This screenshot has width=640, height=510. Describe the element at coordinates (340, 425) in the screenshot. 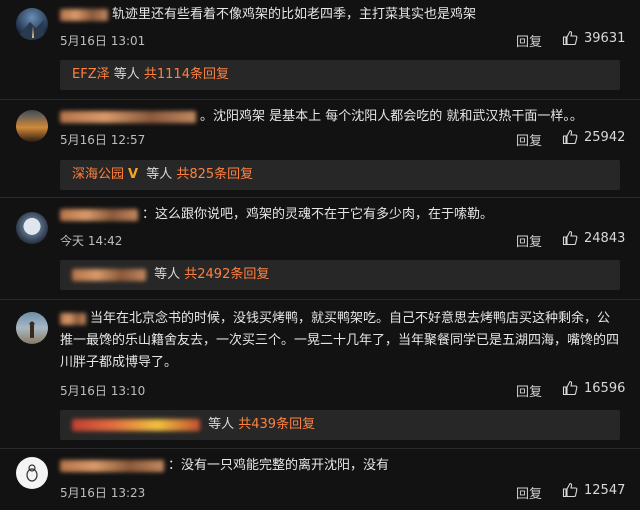

I see `subreplies-bar: 等人 共439条回复` at that location.